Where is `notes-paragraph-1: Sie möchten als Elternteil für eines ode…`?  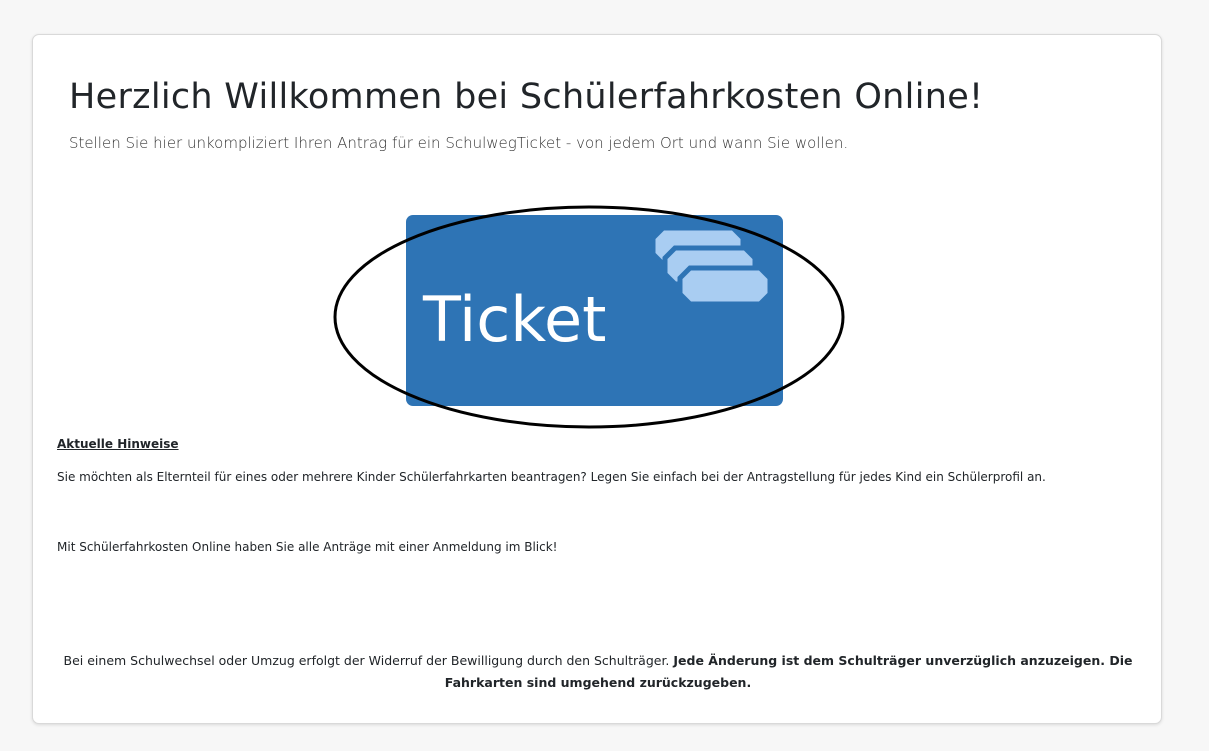
notes-paragraph-1: Sie möchten als Elternteil für eines ode… is located at coordinates (551, 477).